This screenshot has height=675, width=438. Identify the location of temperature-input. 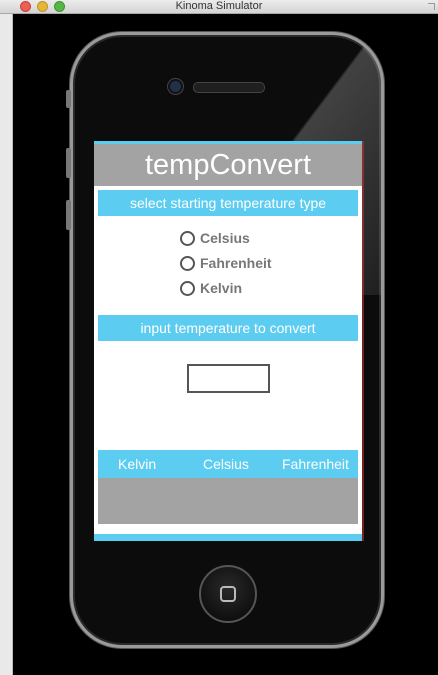
(228, 378).